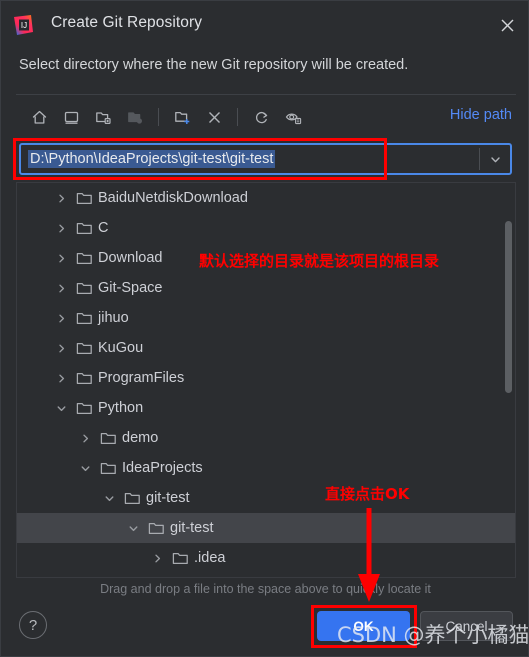 This screenshot has height=657, width=529. What do you see at coordinates (152, 159) in the screenshot?
I see `path-input-value: D:\Python\IdeaProjects\git-test\git-test` at bounding box center [152, 159].